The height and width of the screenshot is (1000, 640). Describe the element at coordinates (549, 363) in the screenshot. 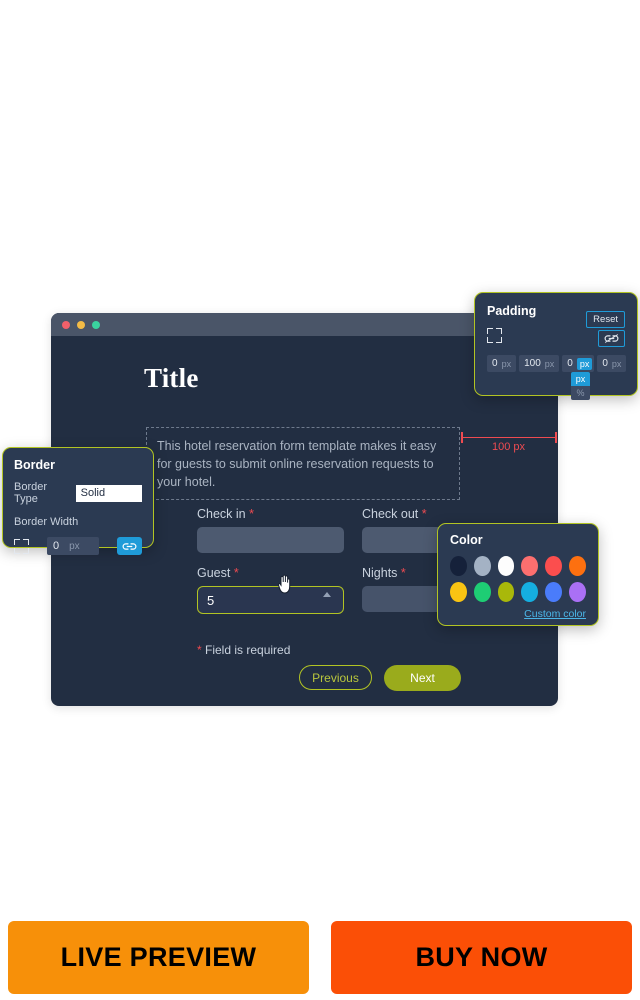

I see `padding-right-unit: px` at that location.